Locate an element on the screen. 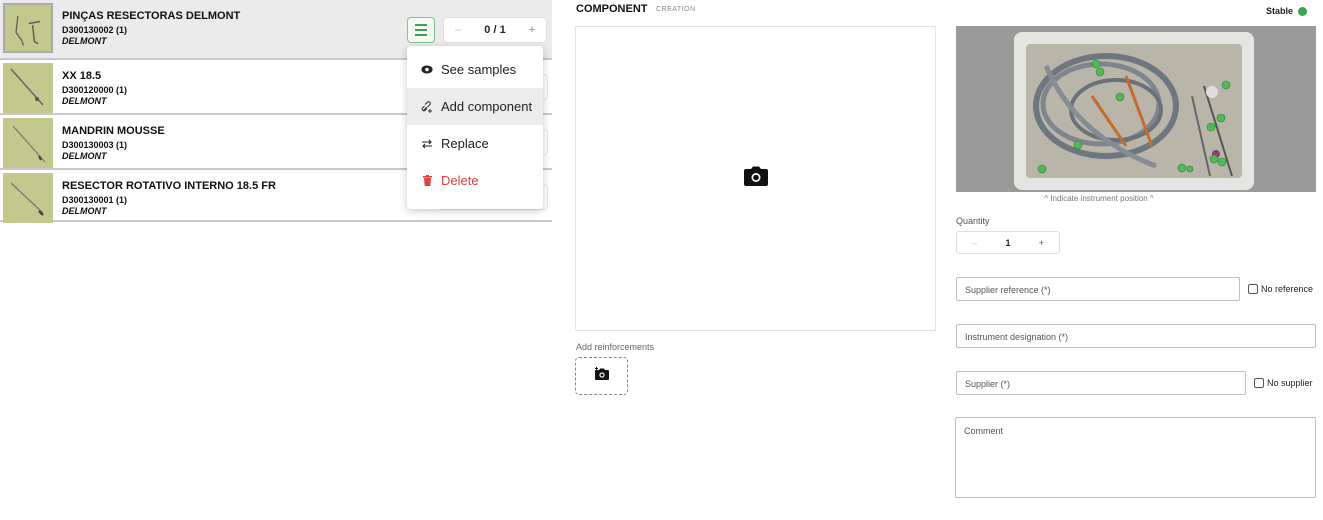 The width and height of the screenshot is (1323, 520). supplier-reference-placeholder: Supplier reference (*) is located at coordinates (1008, 290).